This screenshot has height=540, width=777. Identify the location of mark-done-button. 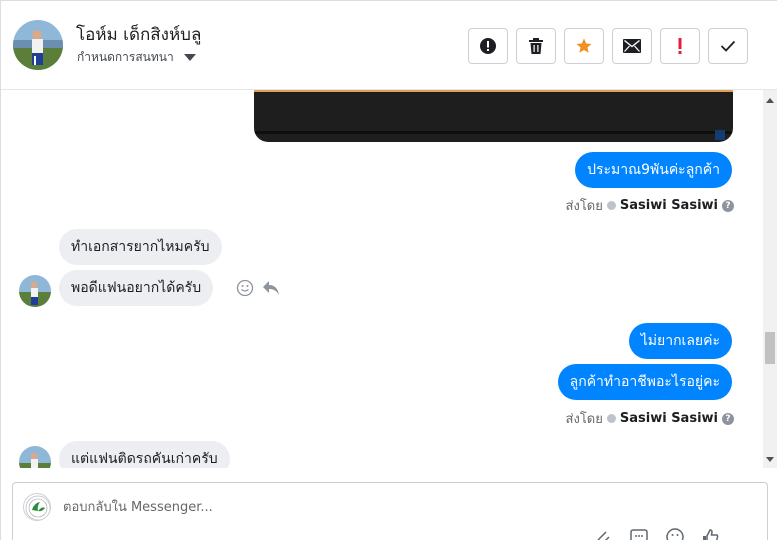
(728, 46).